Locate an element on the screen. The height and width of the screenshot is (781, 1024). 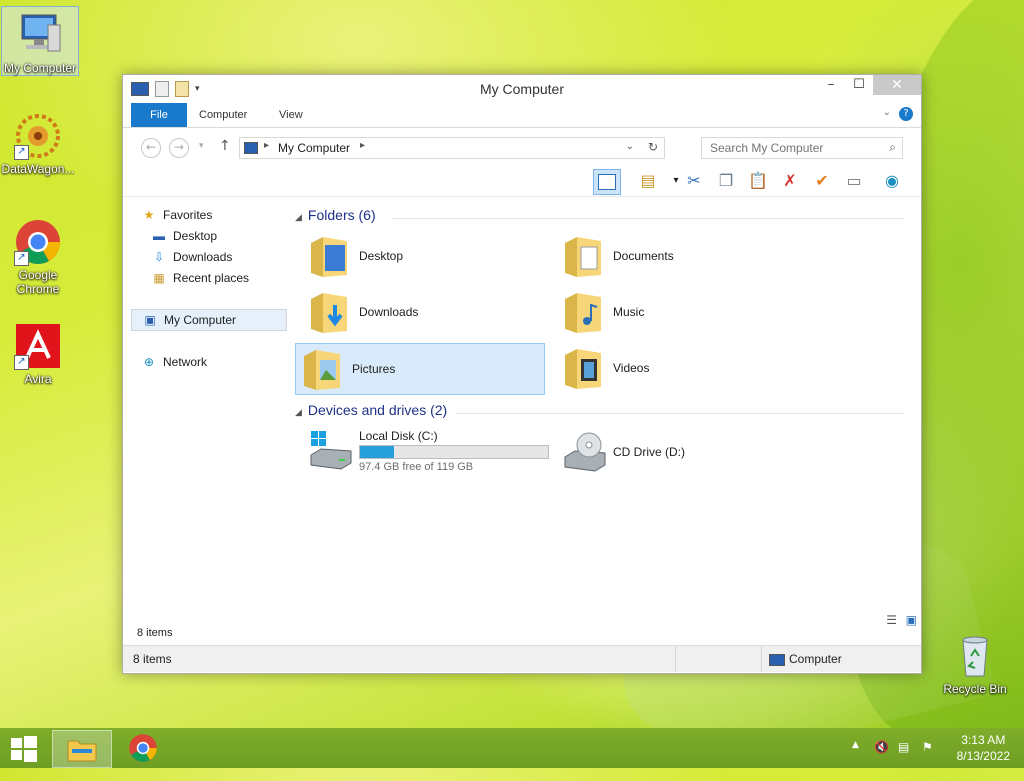
nav-label: Favorites is located at coordinates (188, 215).